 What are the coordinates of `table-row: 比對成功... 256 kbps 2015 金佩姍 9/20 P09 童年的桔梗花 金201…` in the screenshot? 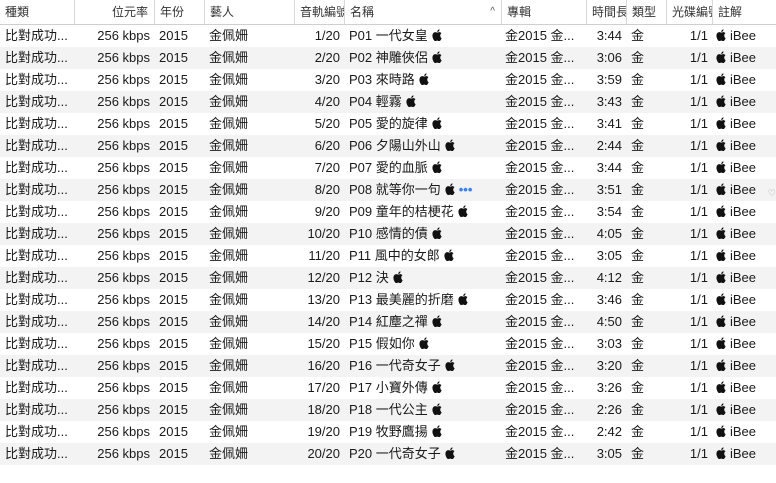 It's located at (388, 212).